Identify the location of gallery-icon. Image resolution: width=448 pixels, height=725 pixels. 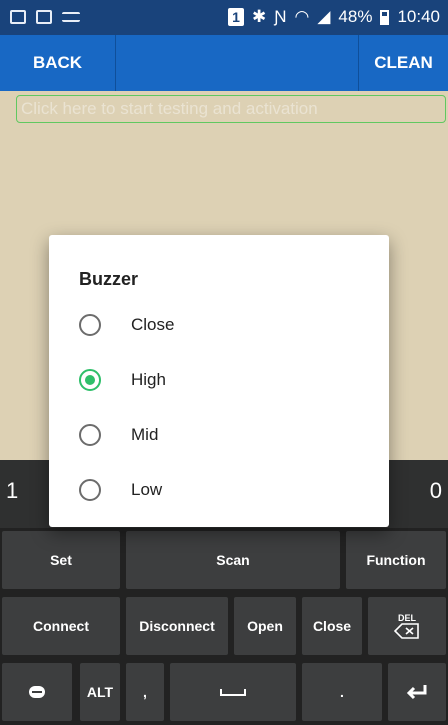
(44, 17).